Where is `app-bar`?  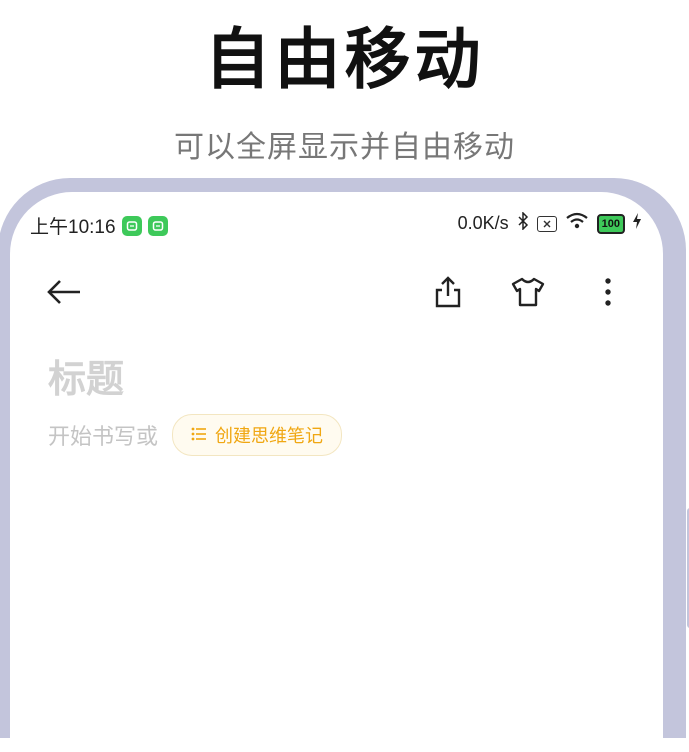 app-bar is located at coordinates (336, 300).